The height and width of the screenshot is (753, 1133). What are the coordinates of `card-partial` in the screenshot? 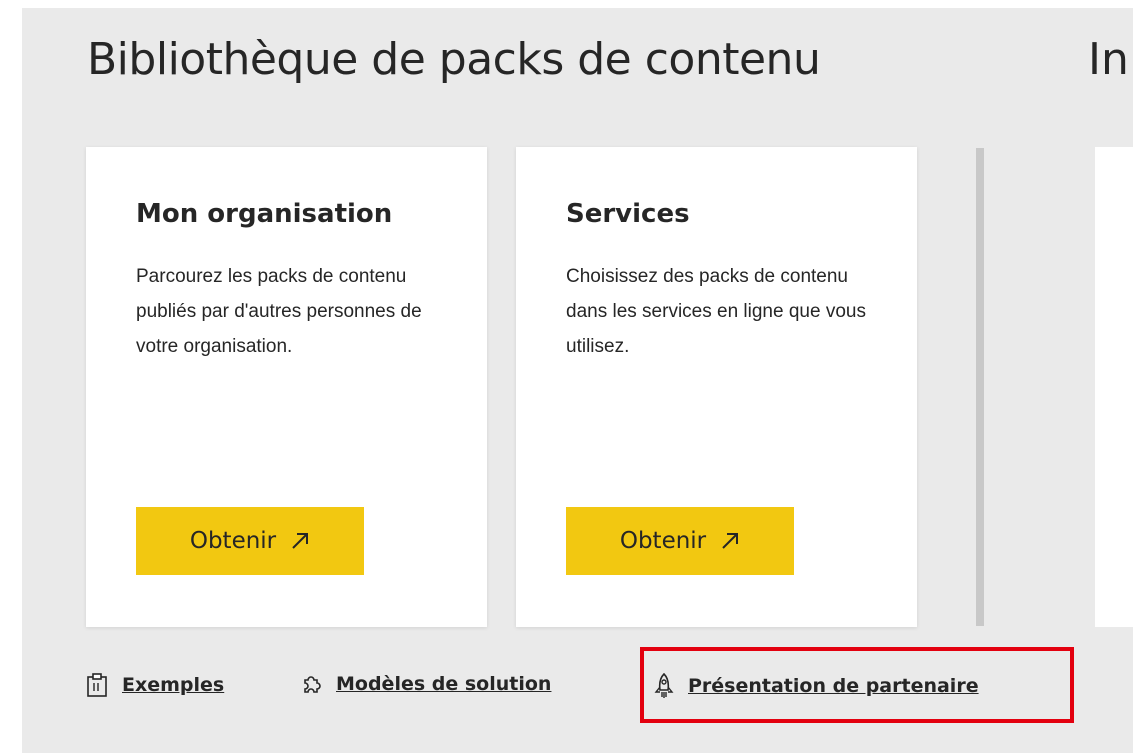 It's located at (1114, 387).